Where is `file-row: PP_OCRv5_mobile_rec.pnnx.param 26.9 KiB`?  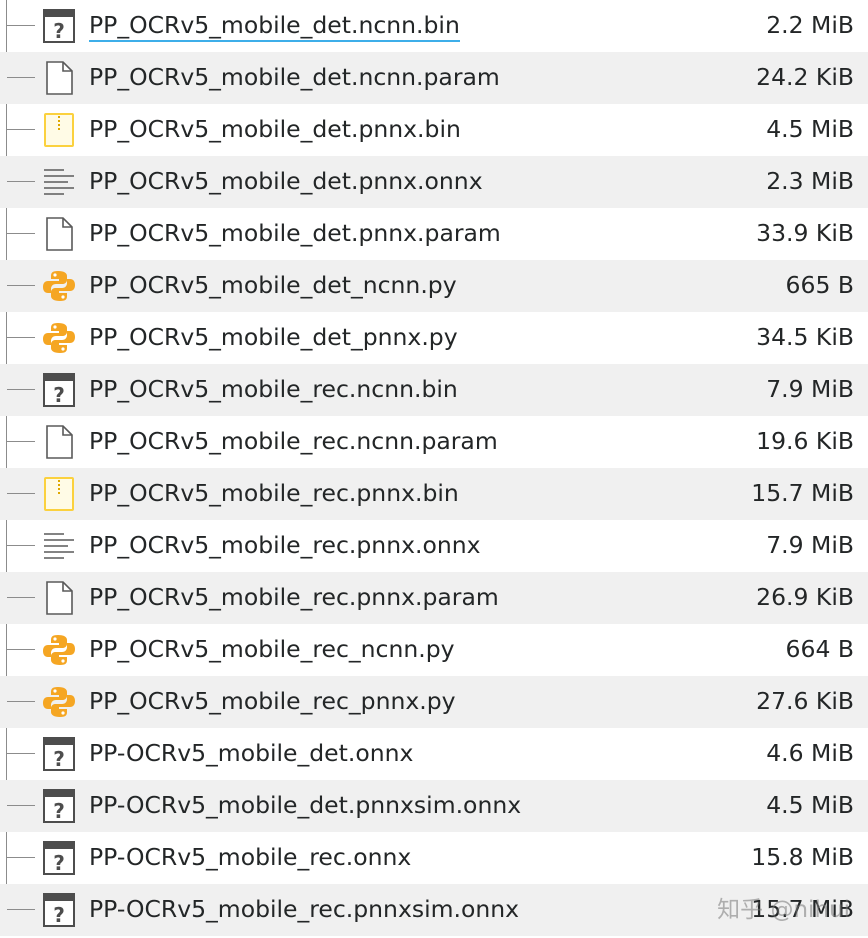 file-row: PP_OCRv5_mobile_rec.pnnx.param 26.9 KiB is located at coordinates (434, 598).